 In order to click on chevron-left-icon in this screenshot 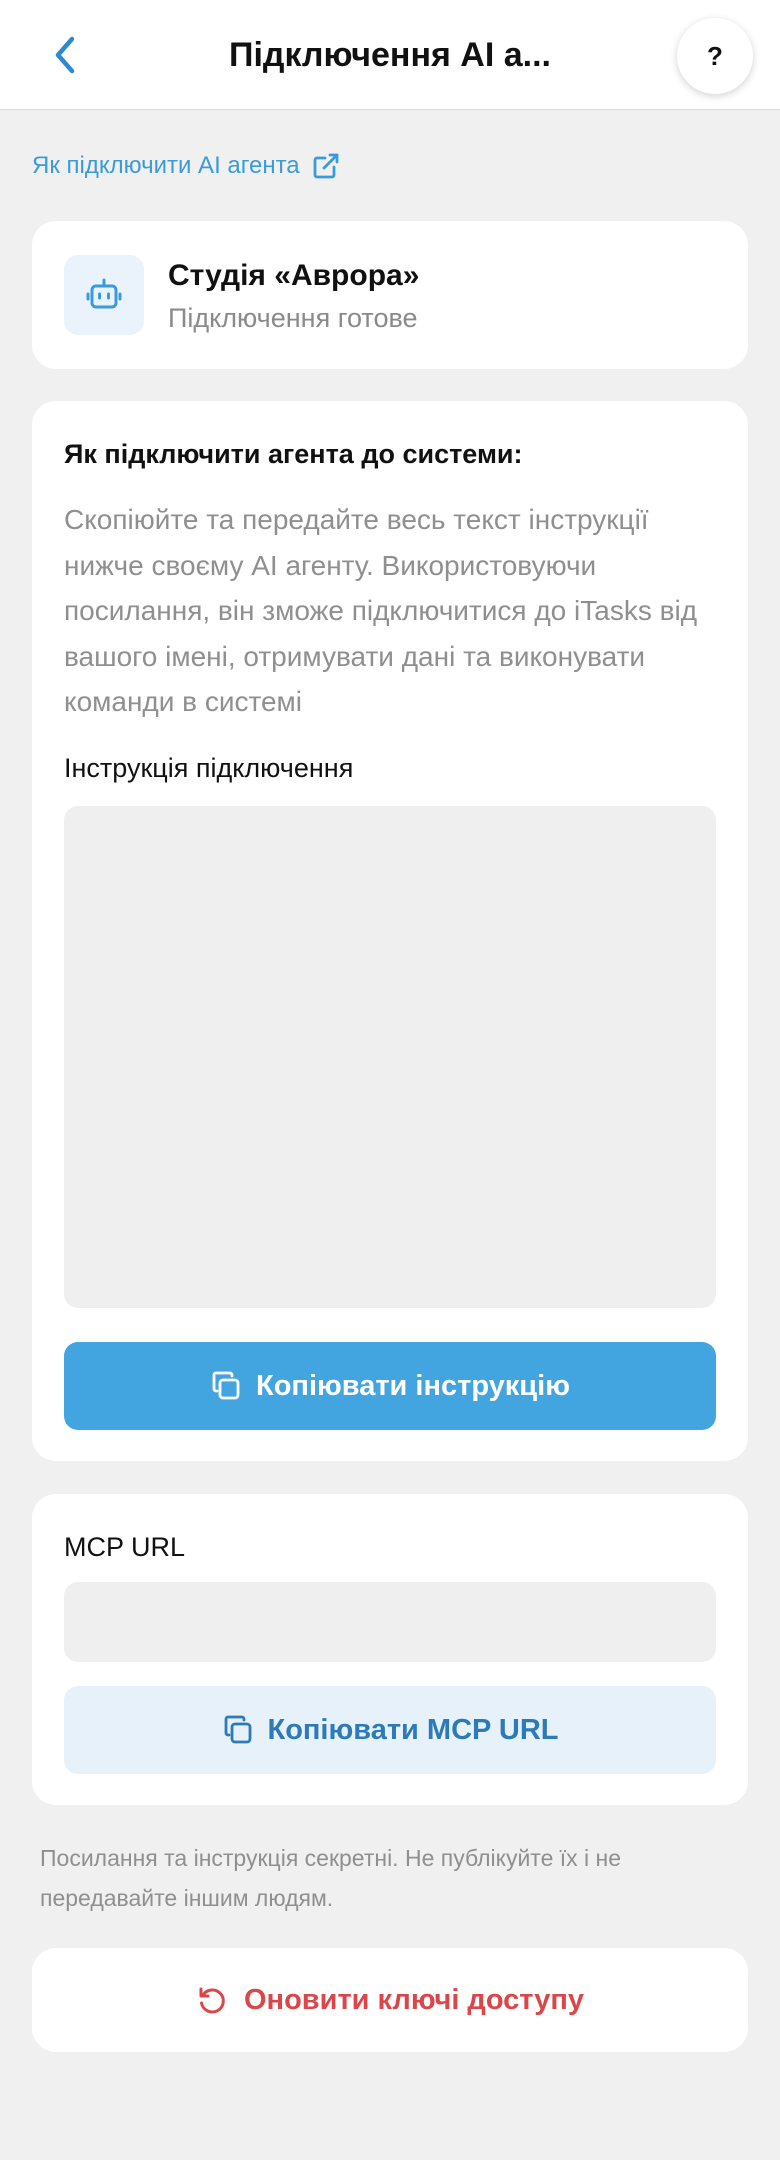, I will do `click(65, 55)`.